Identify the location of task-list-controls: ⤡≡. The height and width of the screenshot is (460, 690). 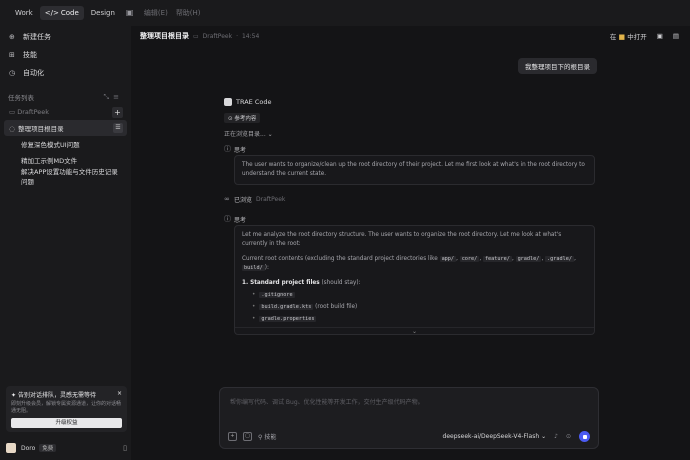
(113, 97).